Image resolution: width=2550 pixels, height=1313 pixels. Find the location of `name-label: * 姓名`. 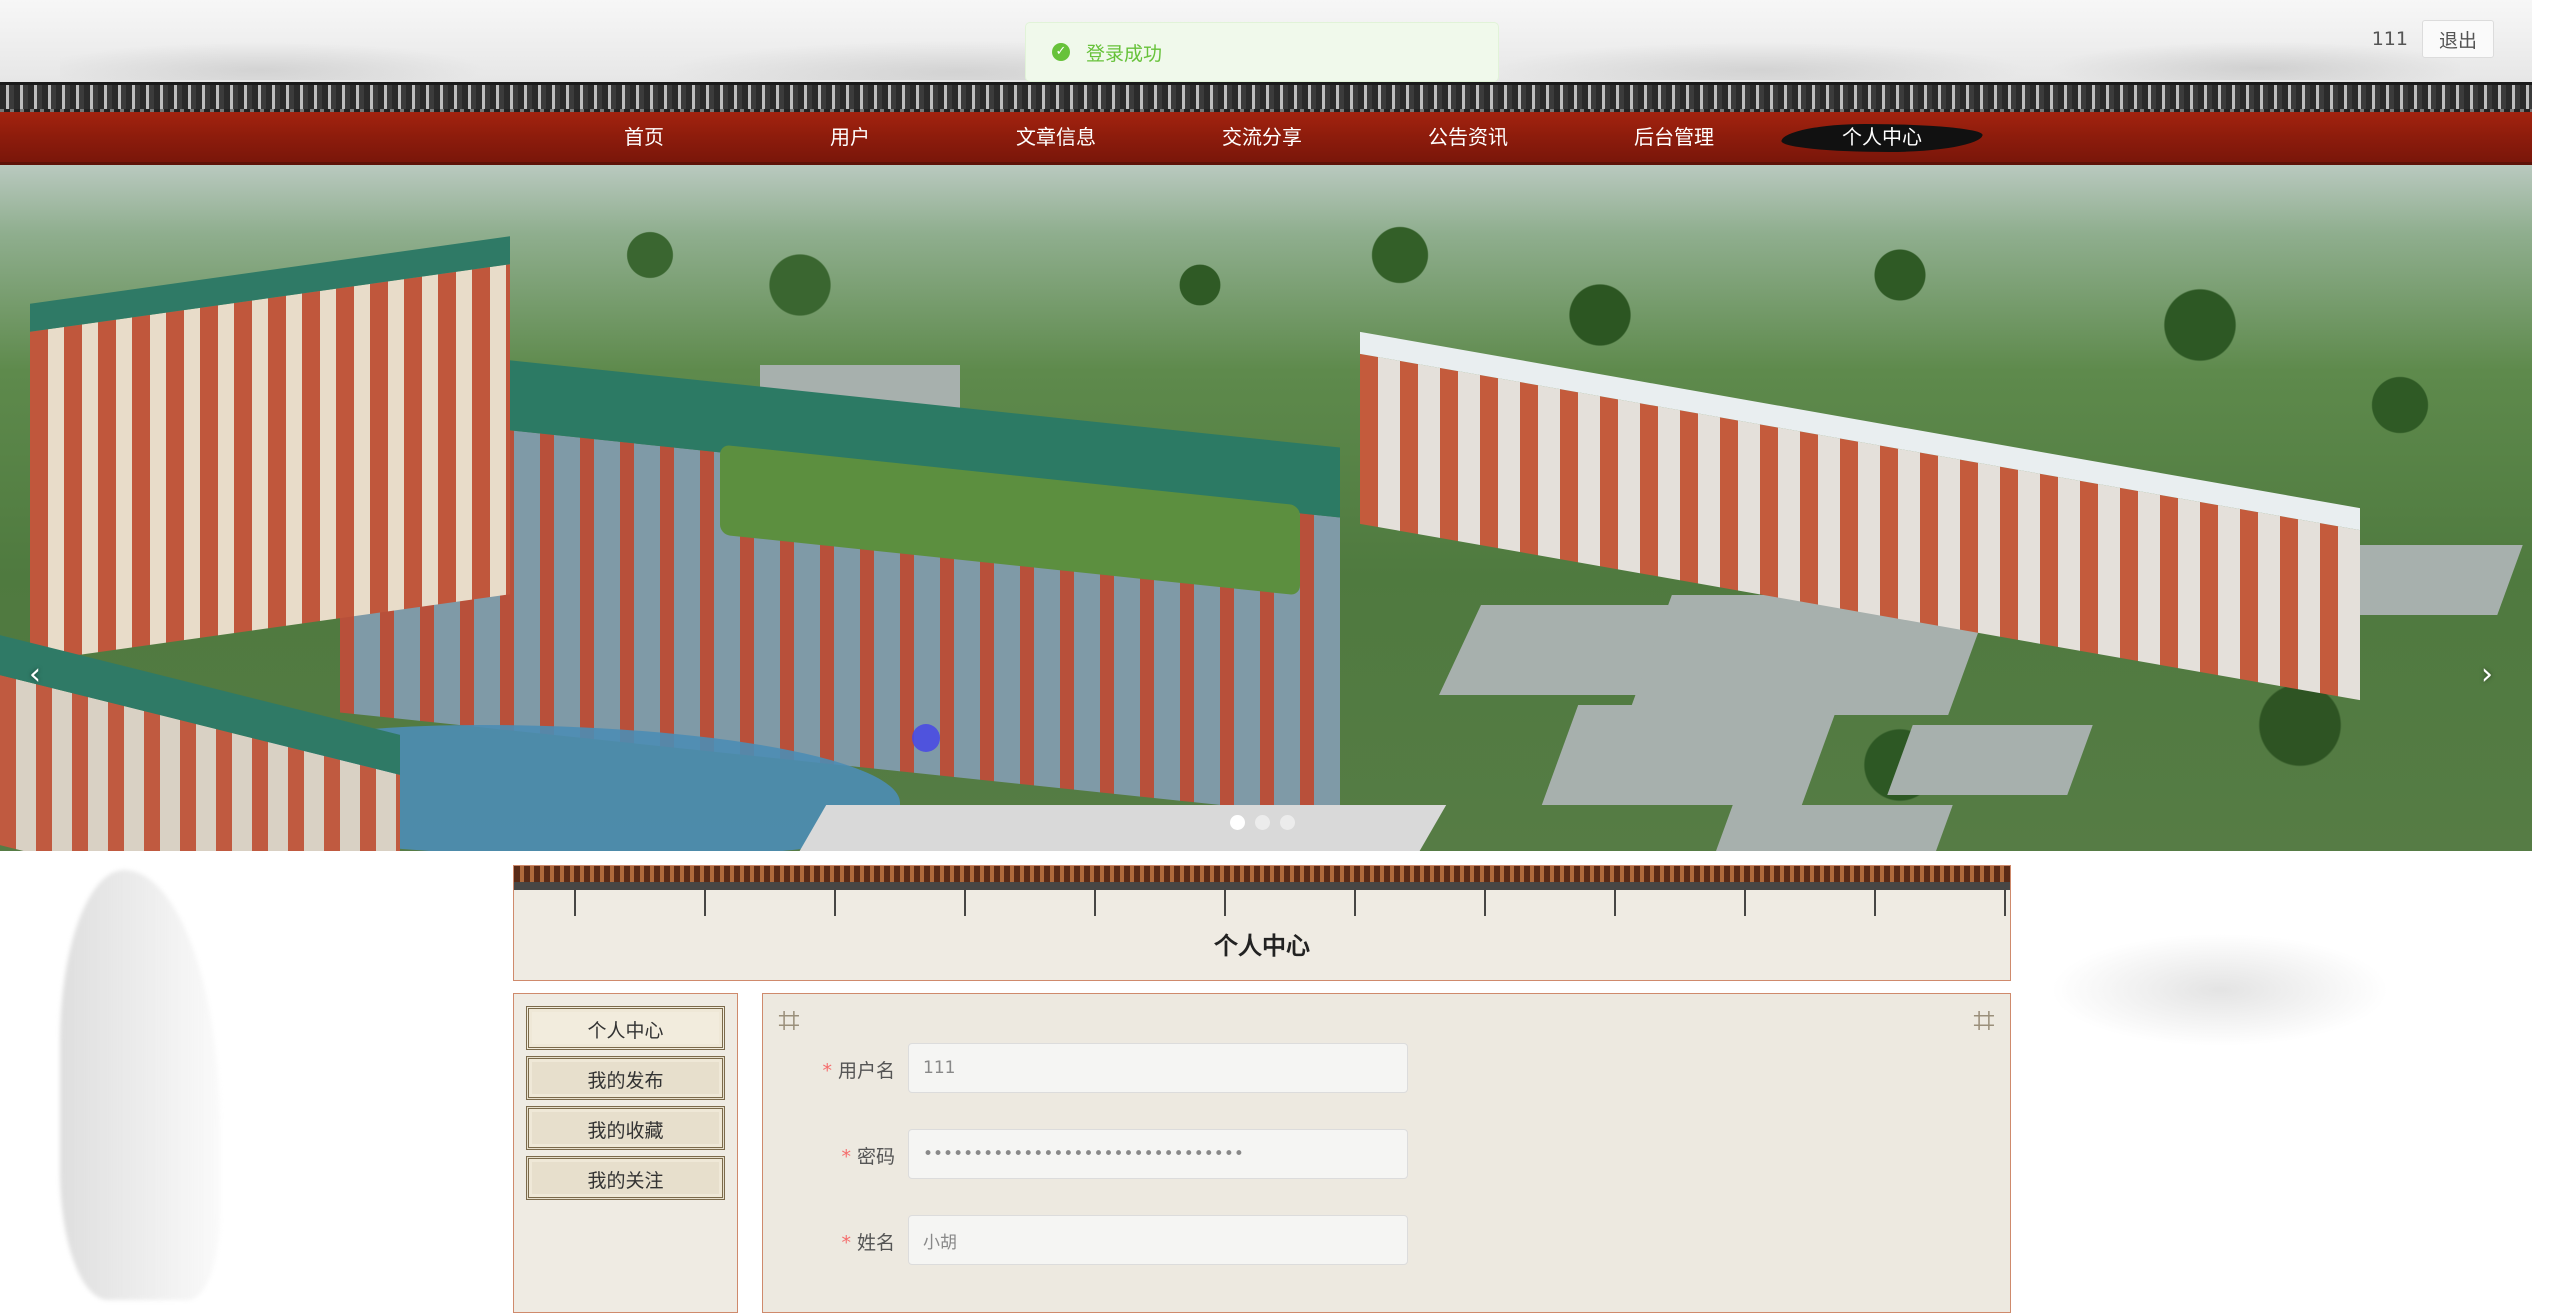

name-label: * 姓名 is located at coordinates (829, 1241).